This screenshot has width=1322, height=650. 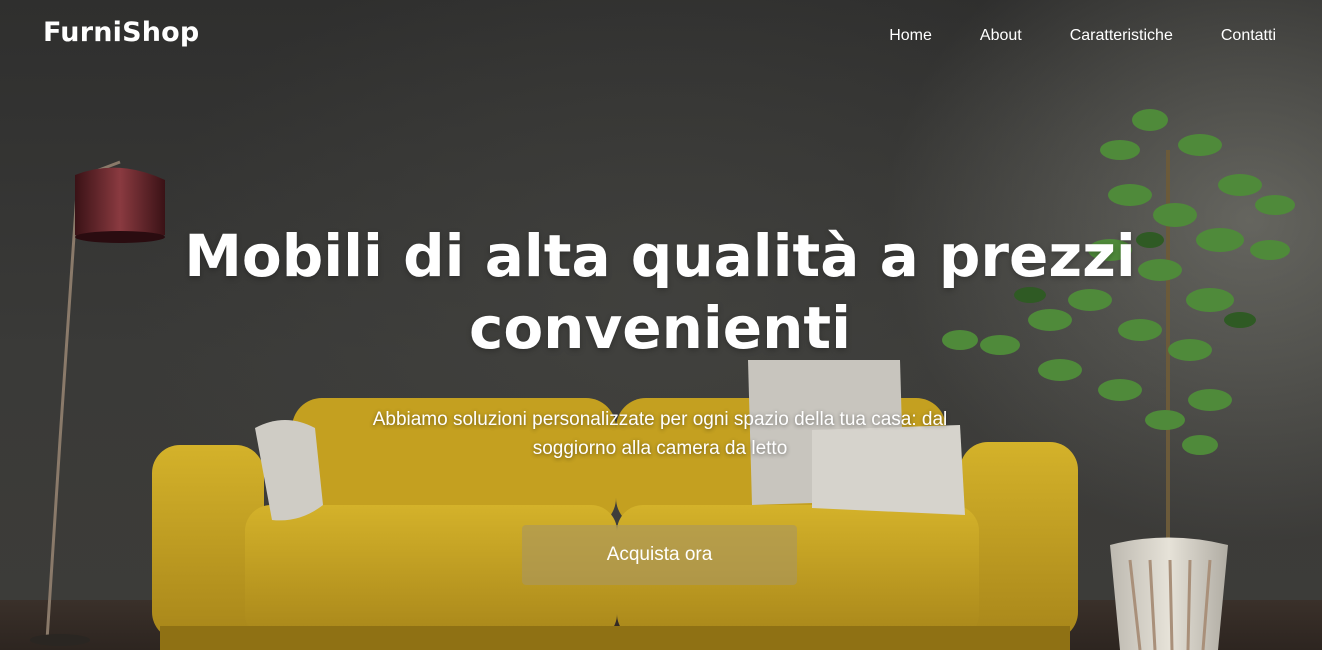 What do you see at coordinates (1121, 36) in the screenshot?
I see `nav-link-caratteristiche: Caratteristiche` at bounding box center [1121, 36].